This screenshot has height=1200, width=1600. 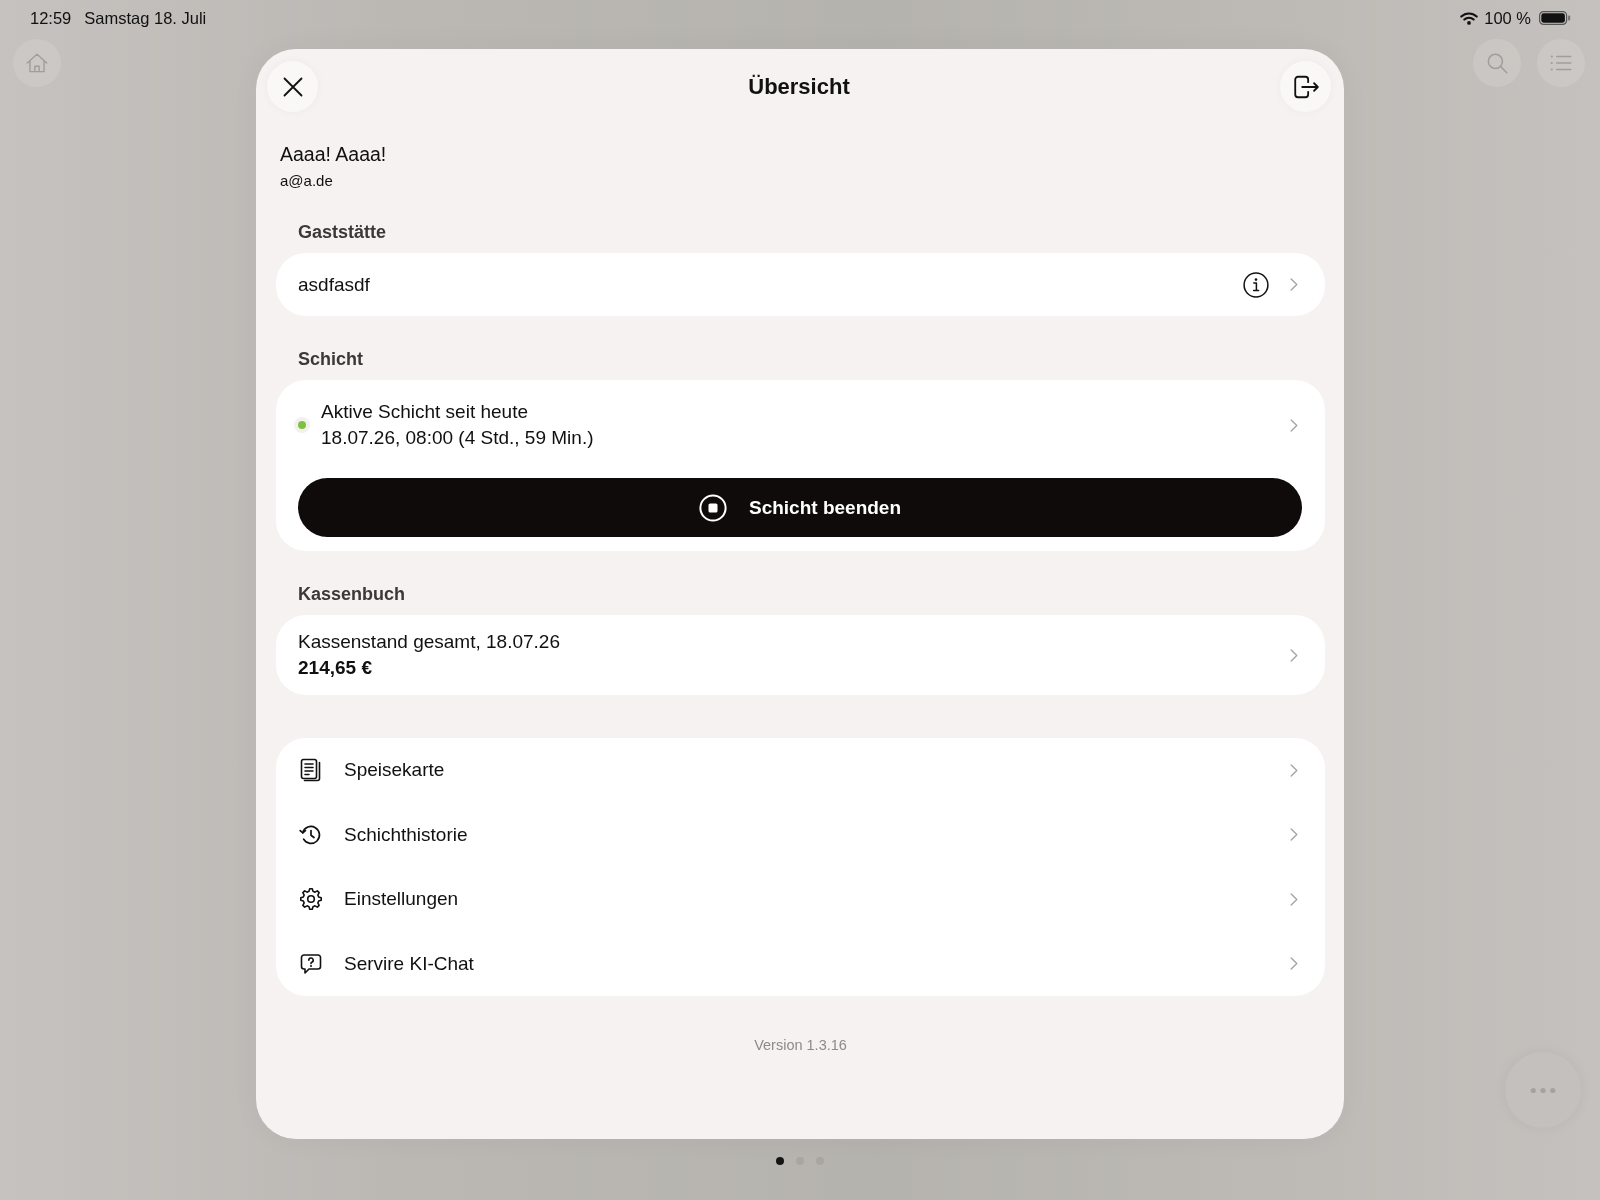 I want to click on end-shift-button: Schicht beenden, so click(x=800, y=507).